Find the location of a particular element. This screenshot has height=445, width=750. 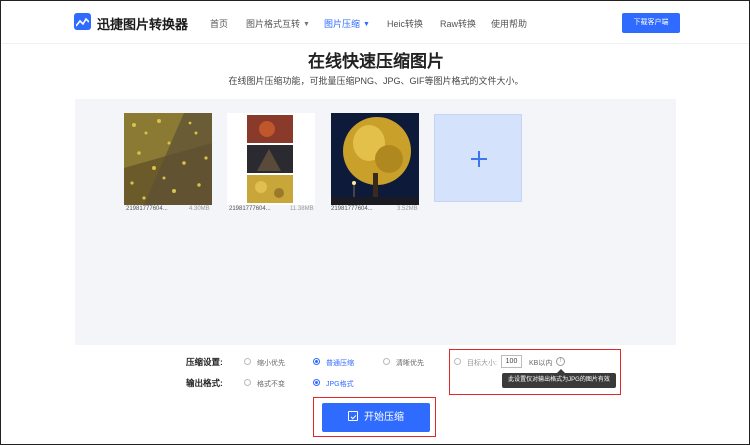

add-image-button is located at coordinates (478, 158).